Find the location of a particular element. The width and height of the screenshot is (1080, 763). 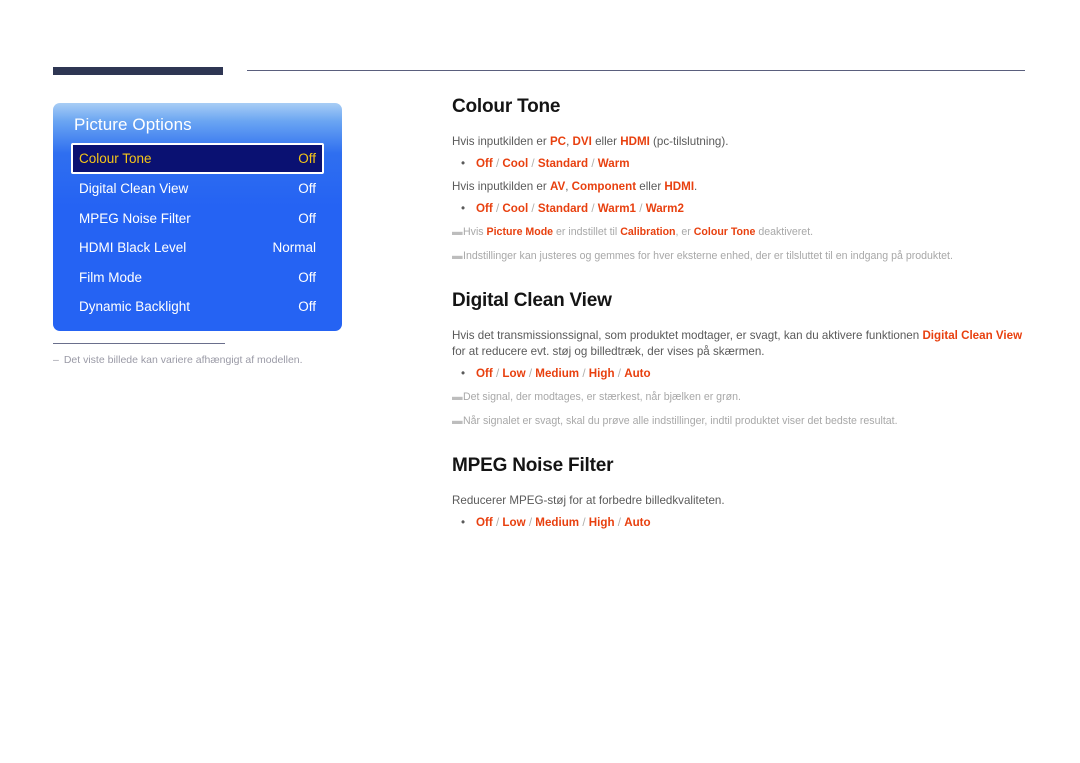

option-list: Off / Cool / Standard / Warm is located at coordinates (553, 164).